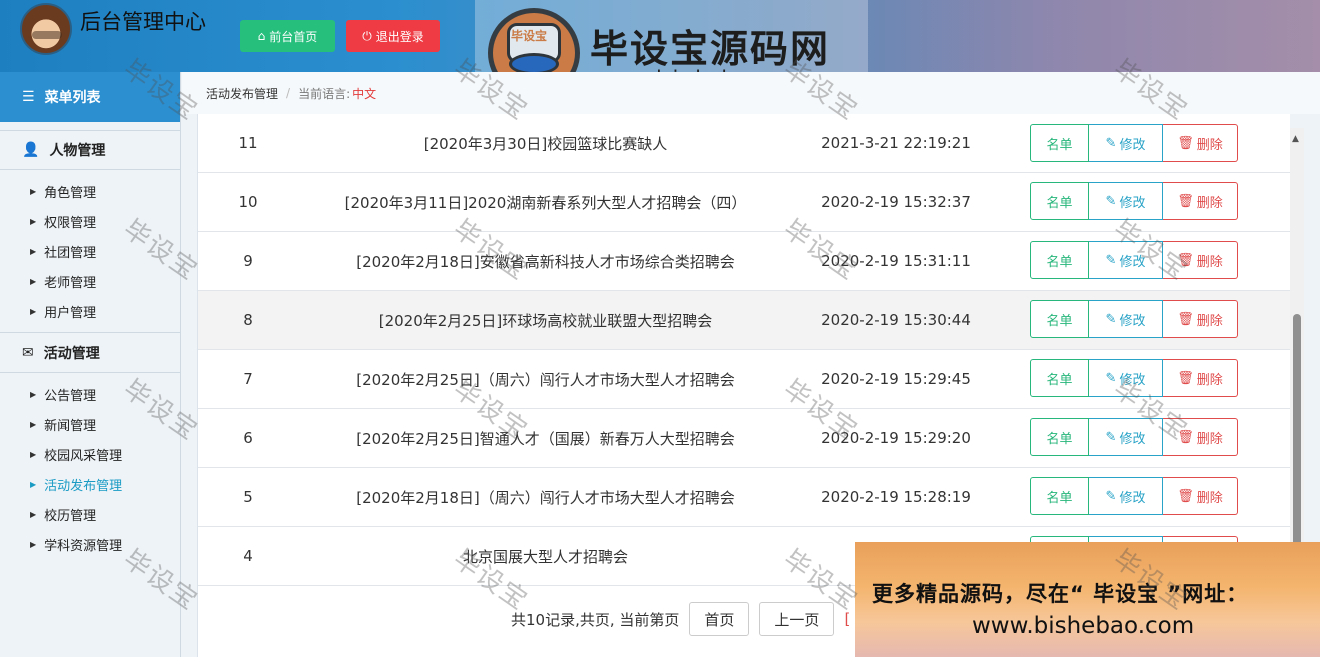 The height and width of the screenshot is (657, 1320). I want to click on pagination-link: [, so click(847, 619).